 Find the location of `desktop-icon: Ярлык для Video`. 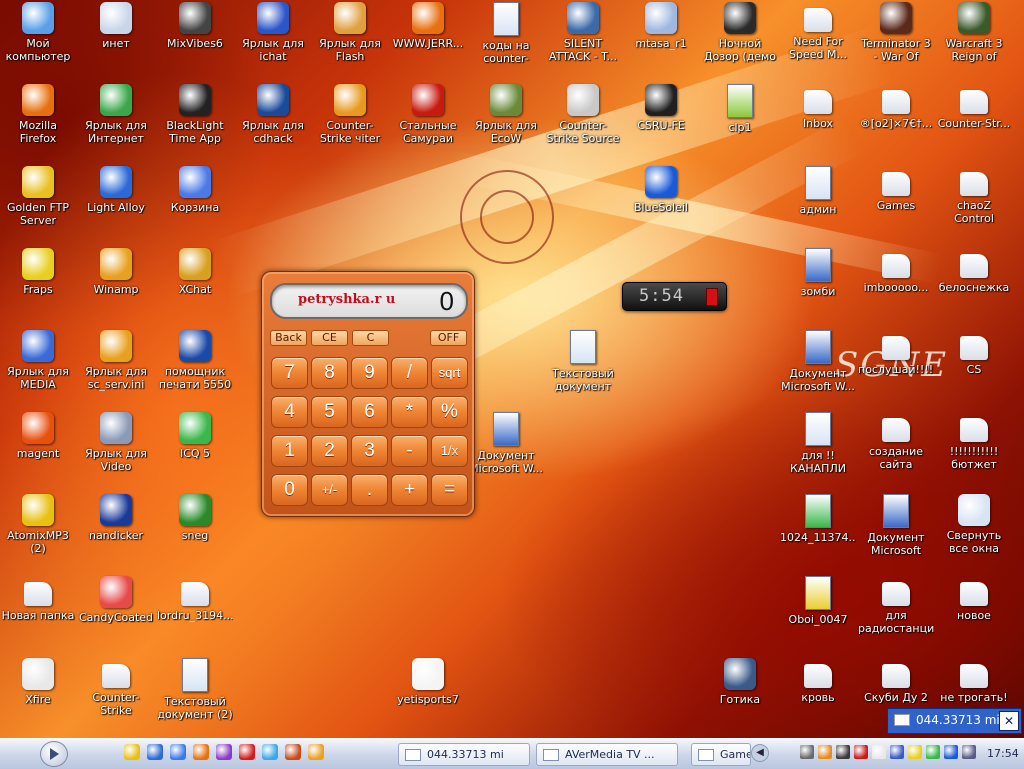

desktop-icon: Ярлык для Video is located at coordinates (116, 442).